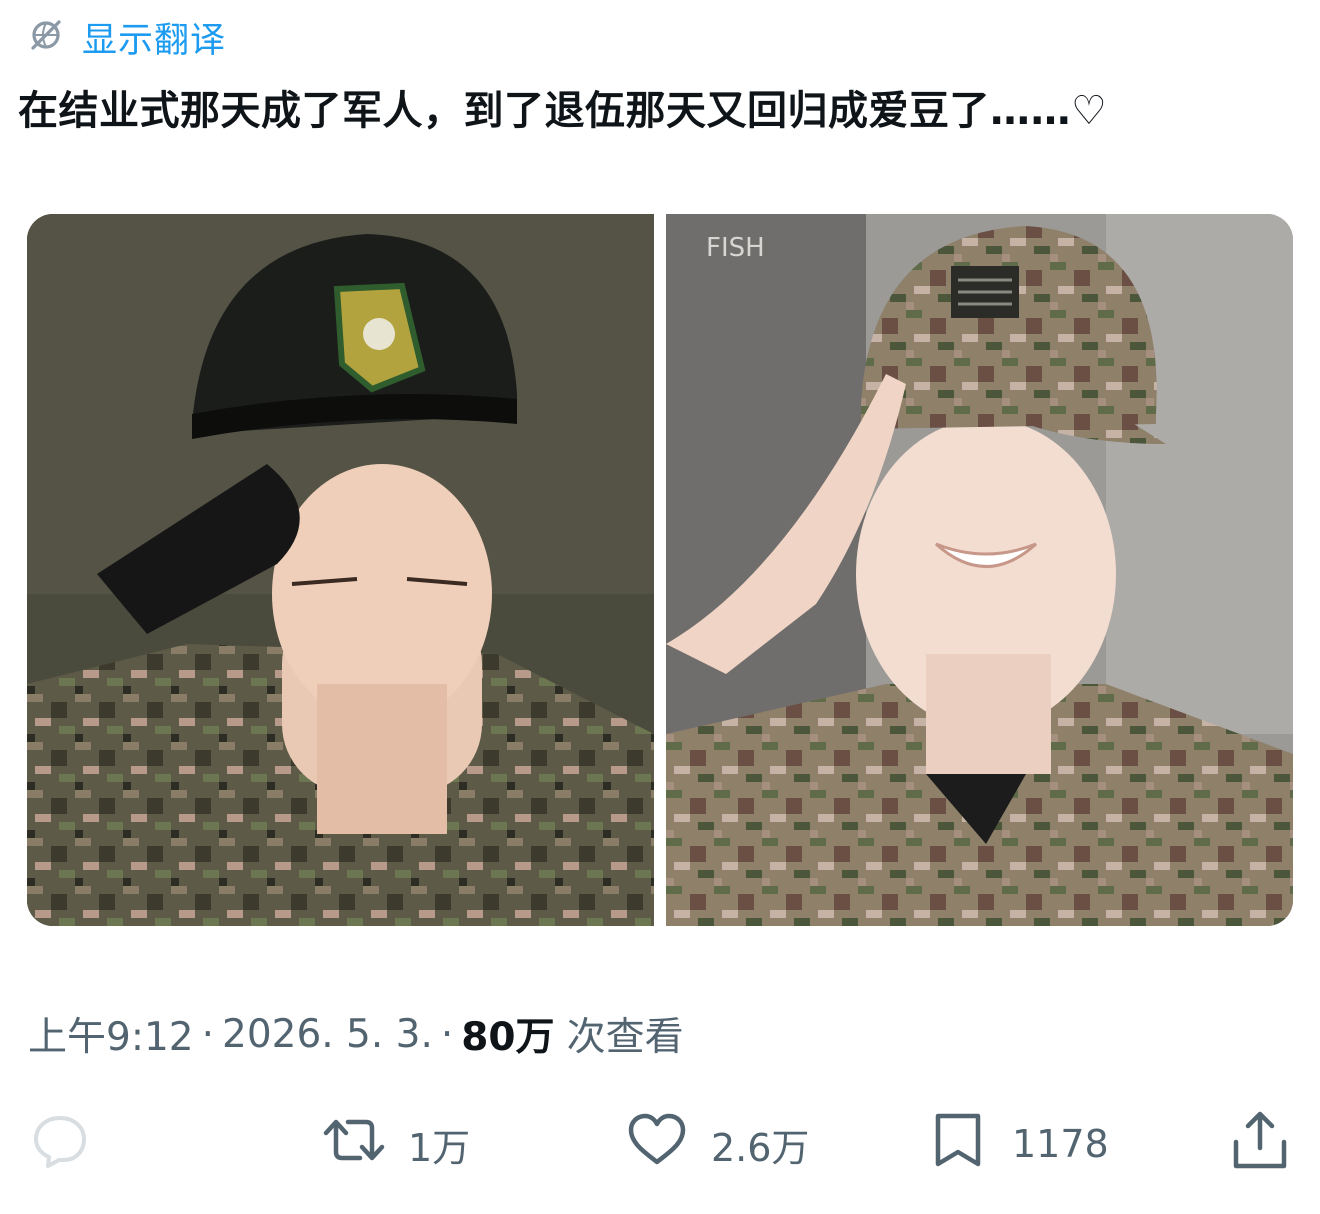  Describe the element at coordinates (396, 1144) in the screenshot. I see `retweet-button: 1万` at that location.